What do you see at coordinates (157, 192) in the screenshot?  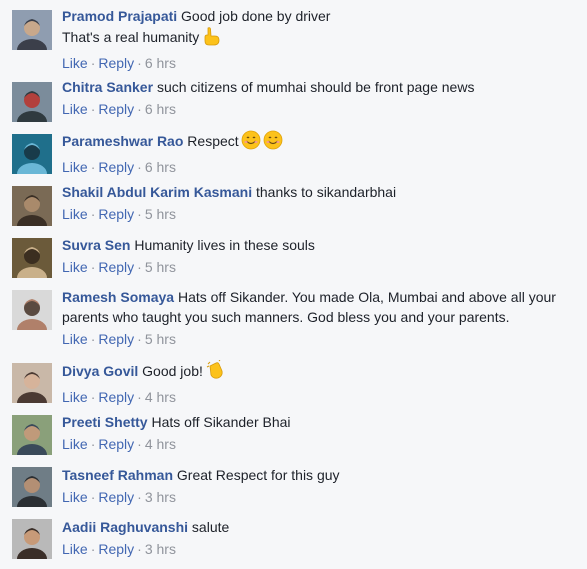 I see `comment-author: Shakil Abdul Karim Kasmani` at bounding box center [157, 192].